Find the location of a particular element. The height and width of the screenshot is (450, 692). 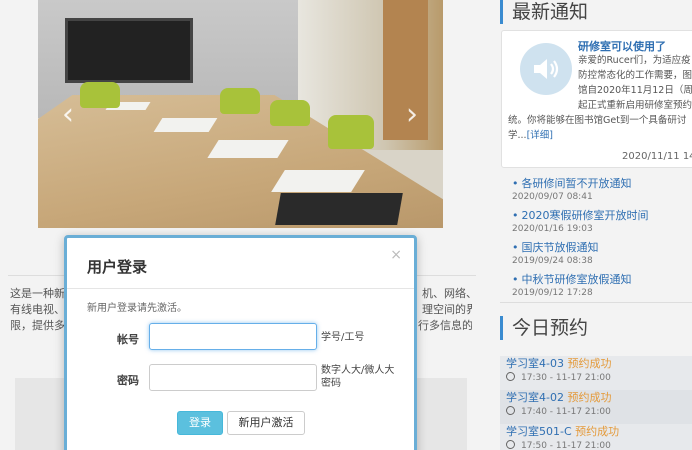

account-label: 帐号 is located at coordinates (128, 339).